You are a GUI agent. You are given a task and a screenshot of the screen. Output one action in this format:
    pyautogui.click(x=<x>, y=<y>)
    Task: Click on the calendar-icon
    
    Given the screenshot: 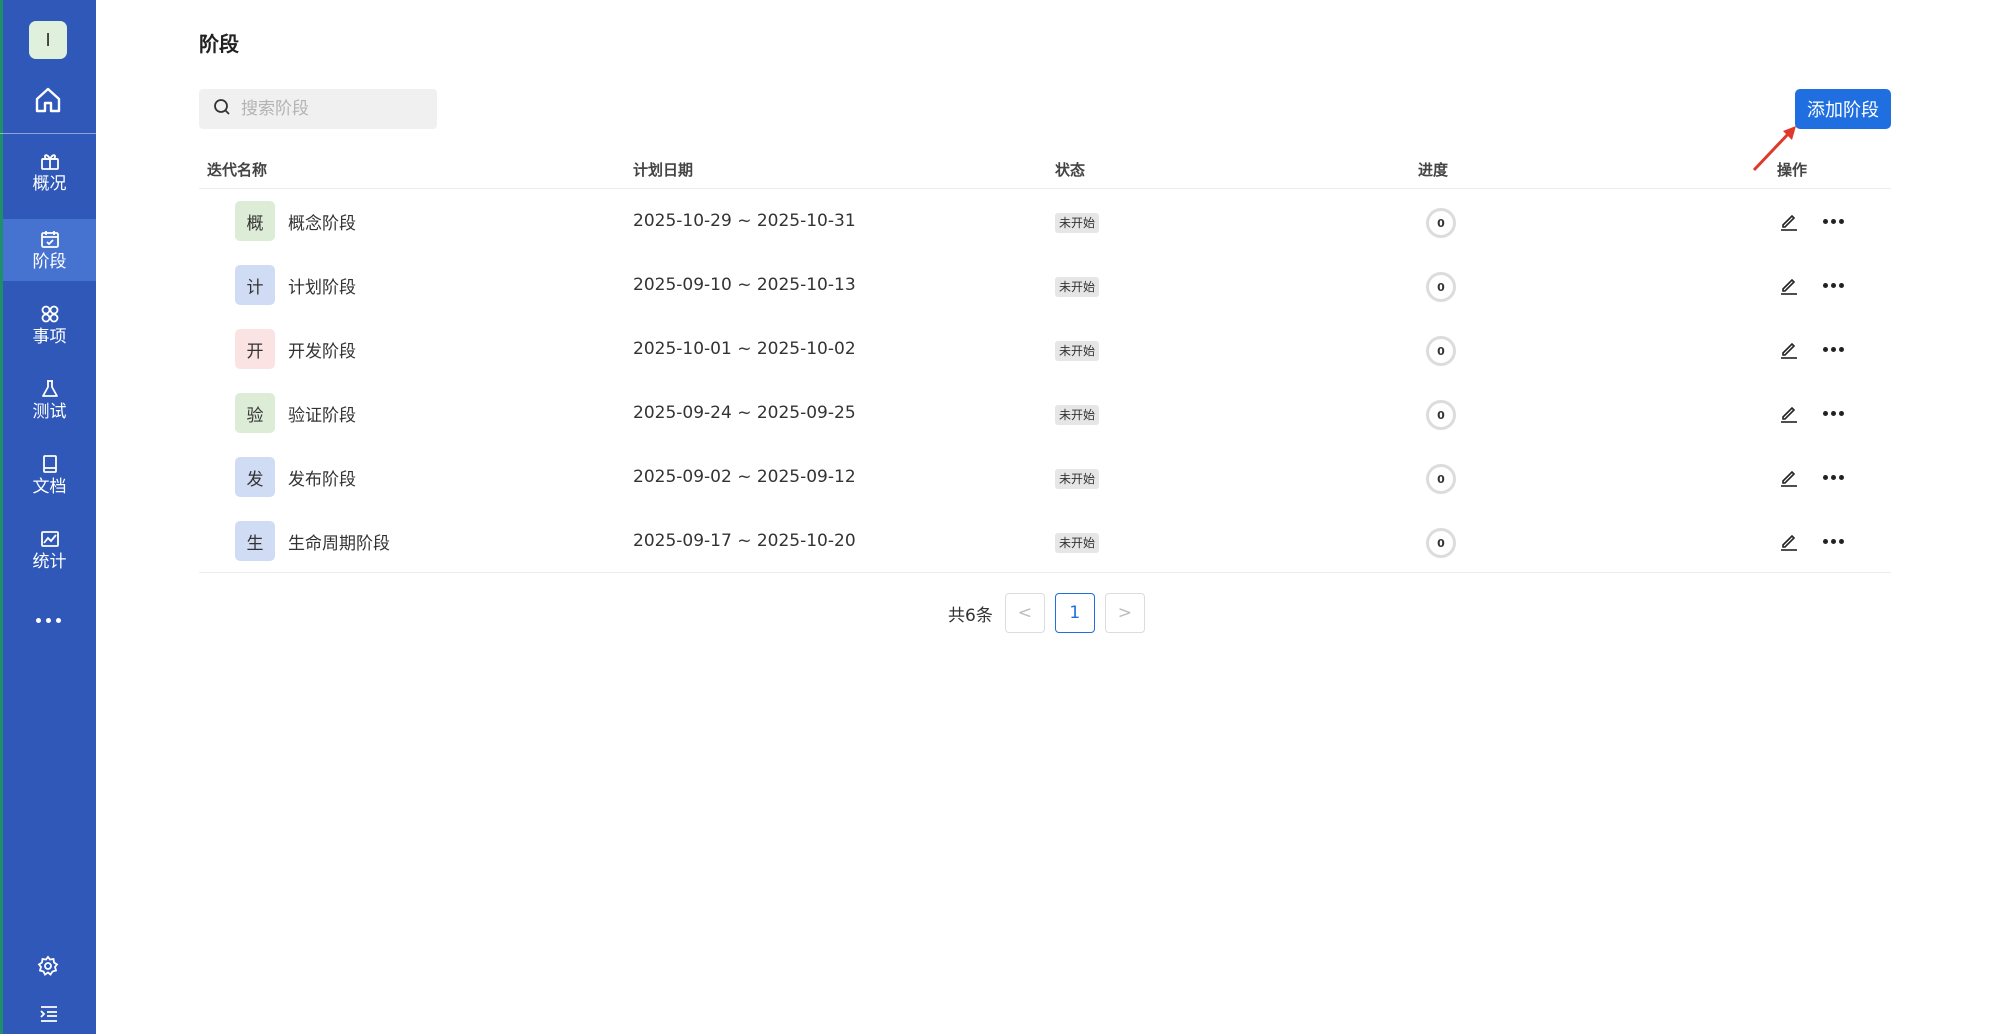 What is the action you would take?
    pyautogui.click(x=50, y=239)
    